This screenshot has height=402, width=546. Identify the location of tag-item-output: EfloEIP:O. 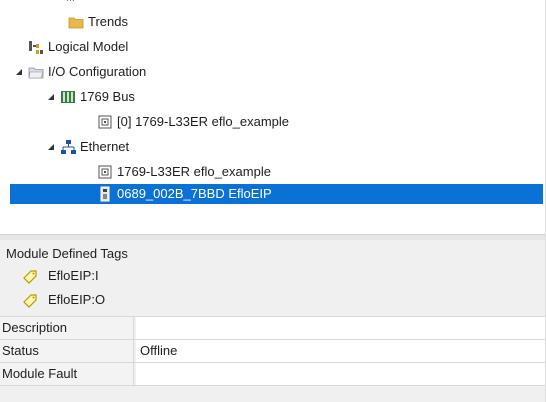
(63, 300).